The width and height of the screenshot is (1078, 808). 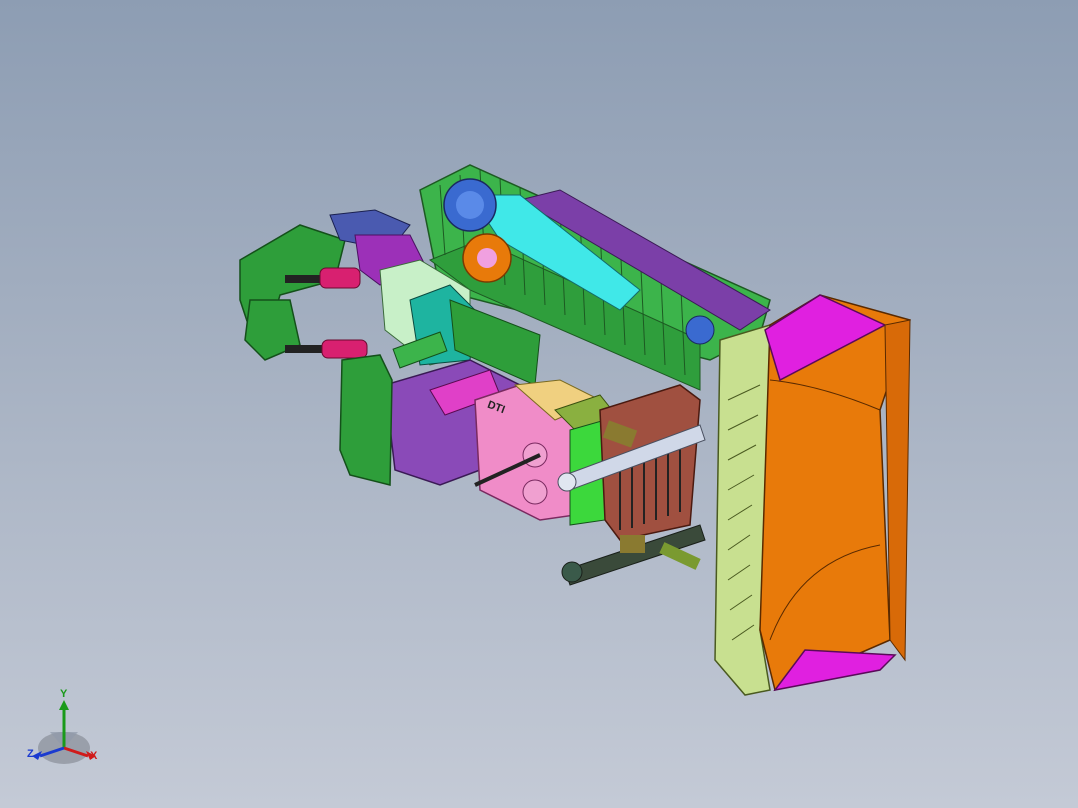 What do you see at coordinates (94, 756) in the screenshot?
I see `triad-x-label: X` at bounding box center [94, 756].